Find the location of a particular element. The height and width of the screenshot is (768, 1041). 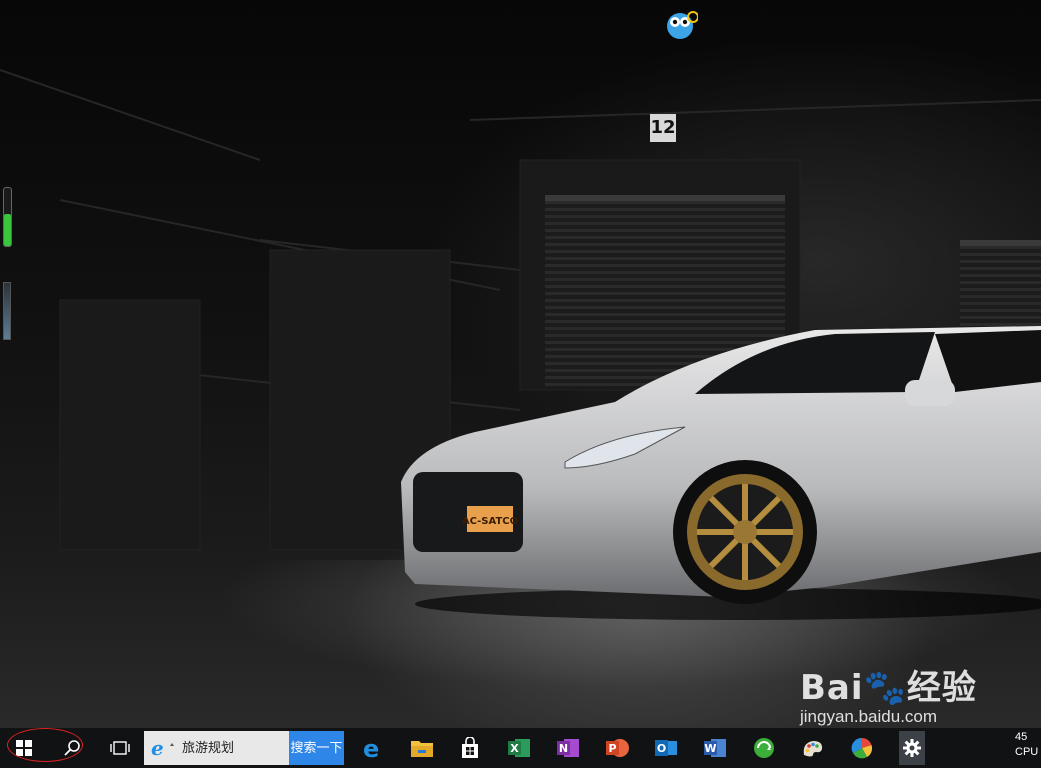

taskbar-app-powerpoint: P is located at coordinates (617, 748).